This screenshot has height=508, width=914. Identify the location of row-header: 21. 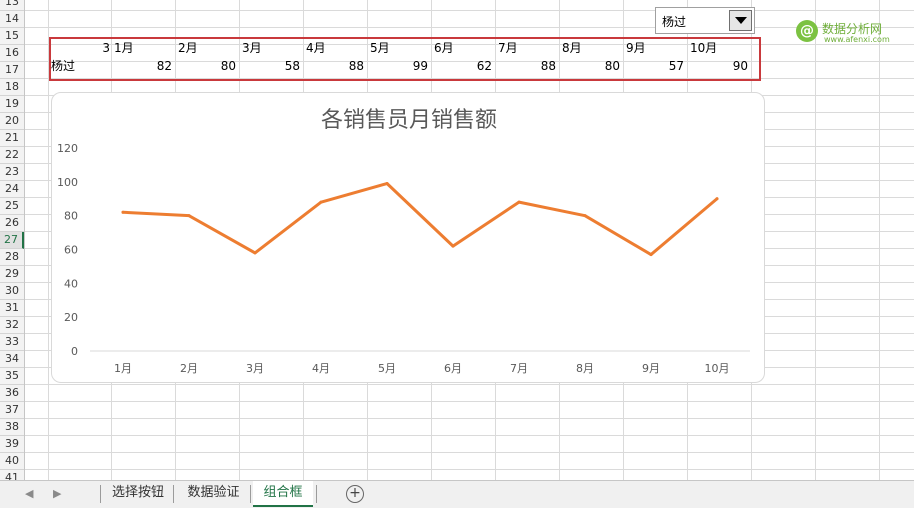
(12, 138).